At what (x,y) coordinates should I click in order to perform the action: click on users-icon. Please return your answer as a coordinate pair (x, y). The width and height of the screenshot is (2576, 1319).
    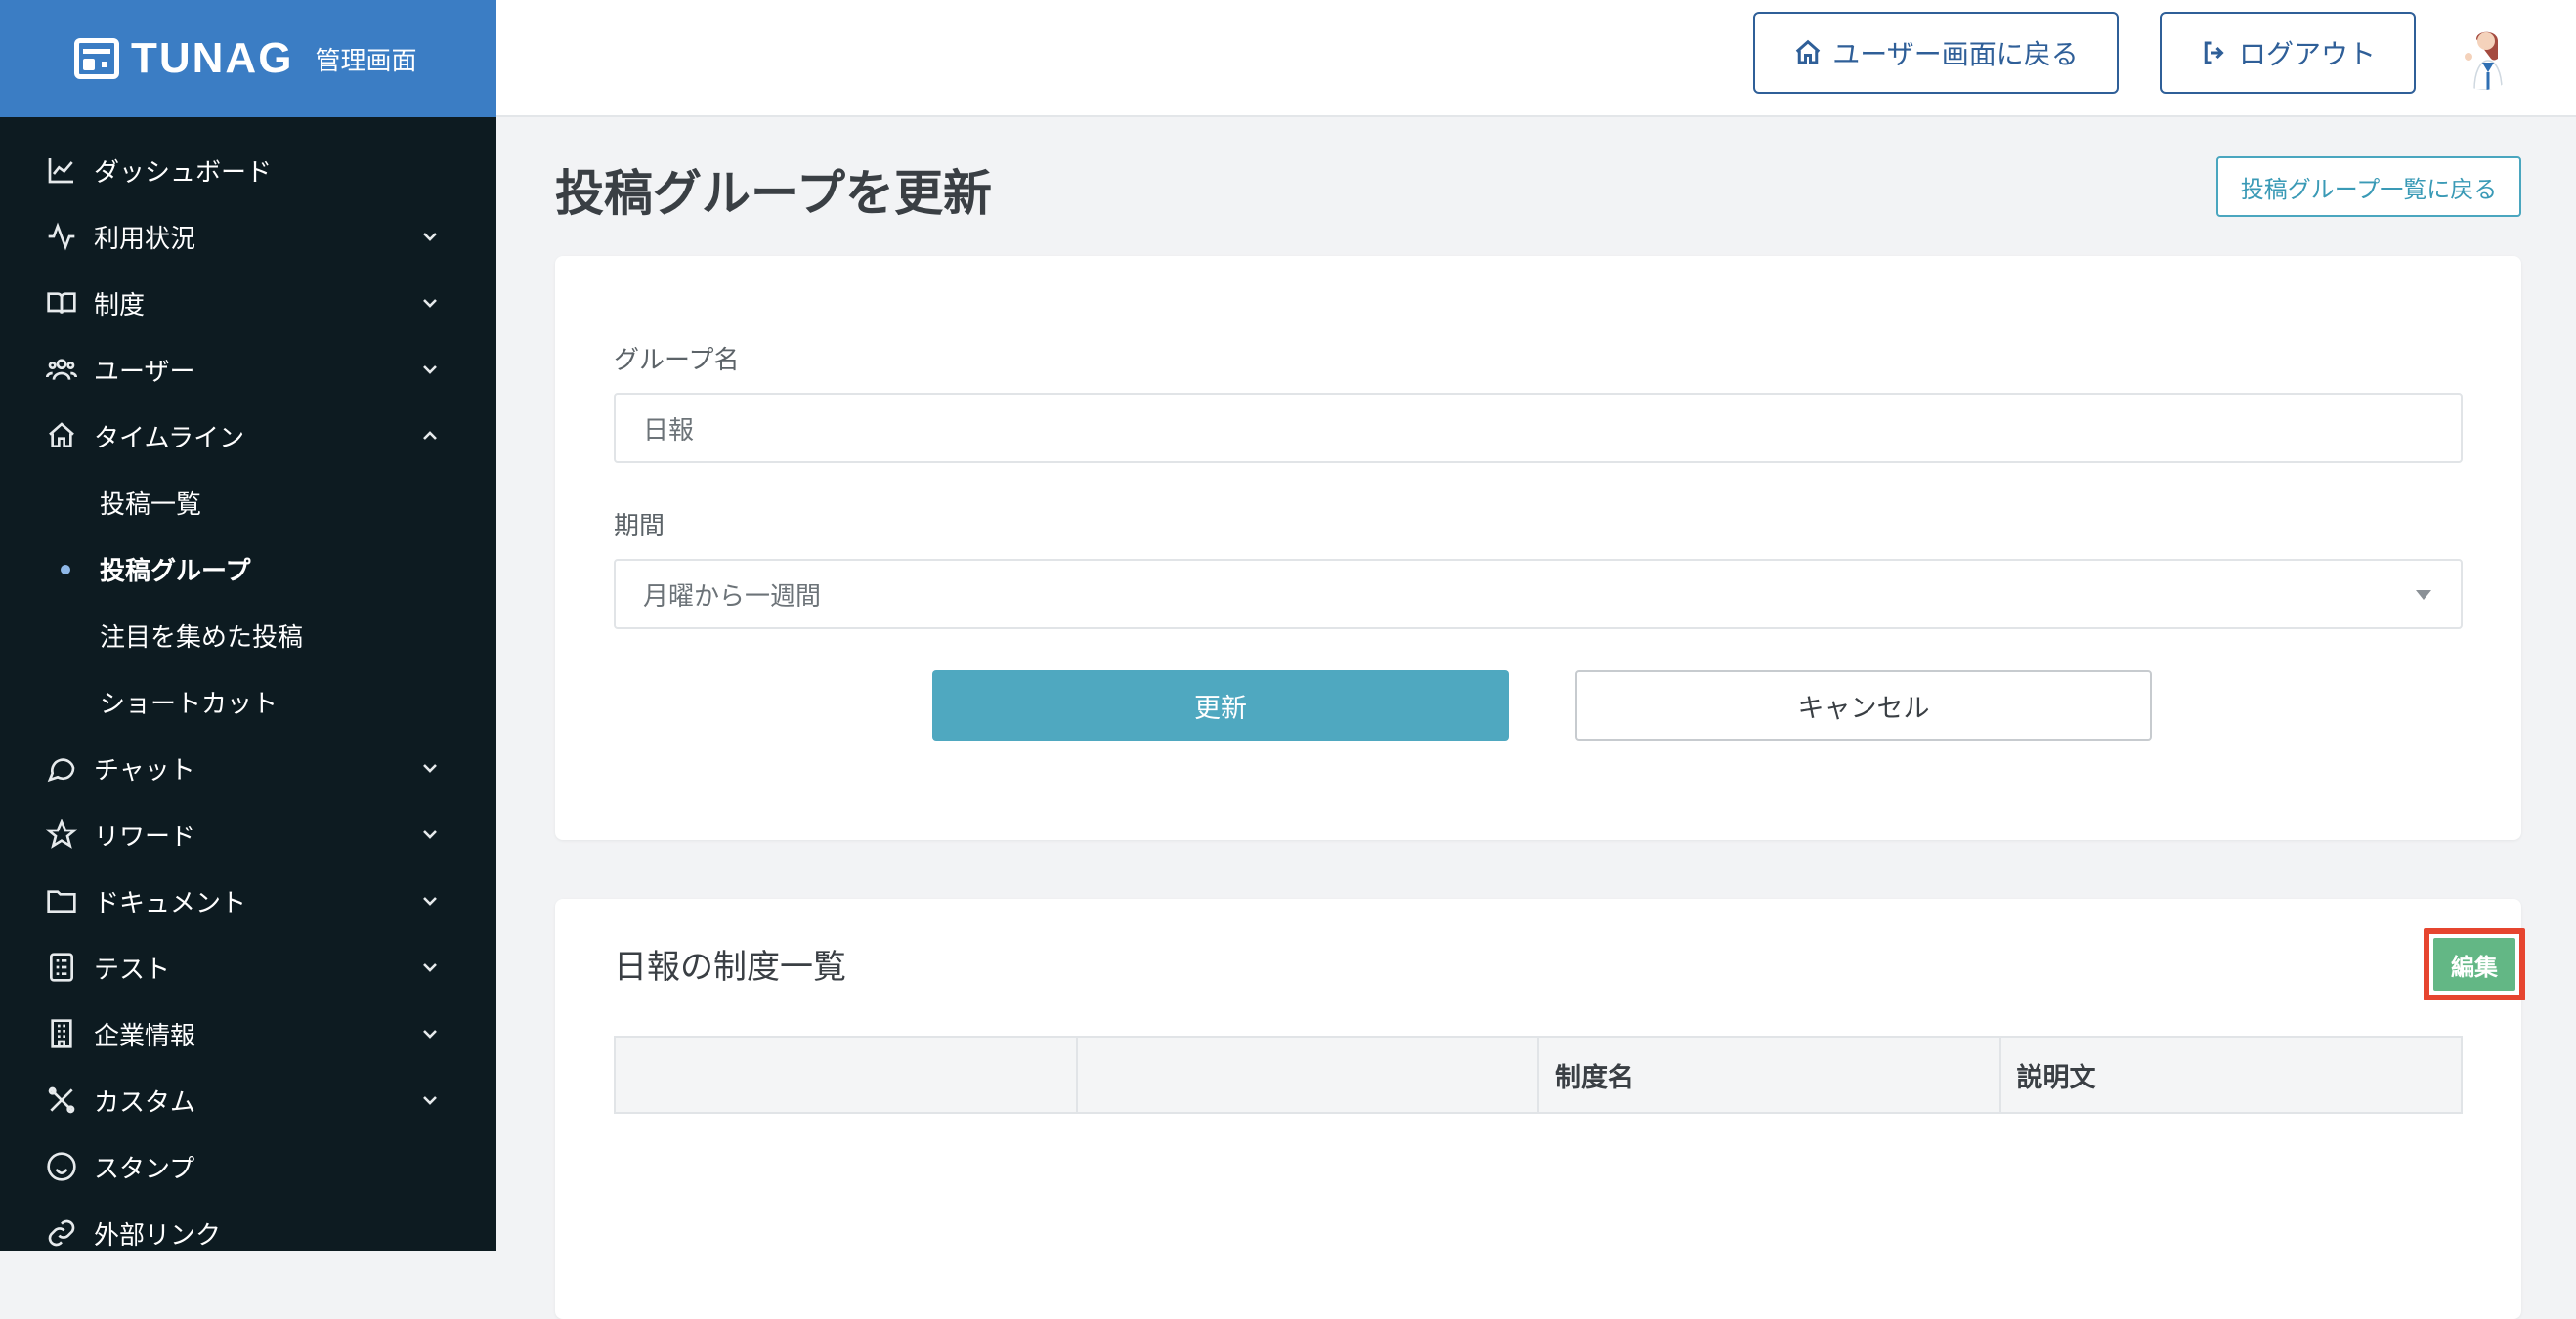
    Looking at the image, I should click on (62, 369).